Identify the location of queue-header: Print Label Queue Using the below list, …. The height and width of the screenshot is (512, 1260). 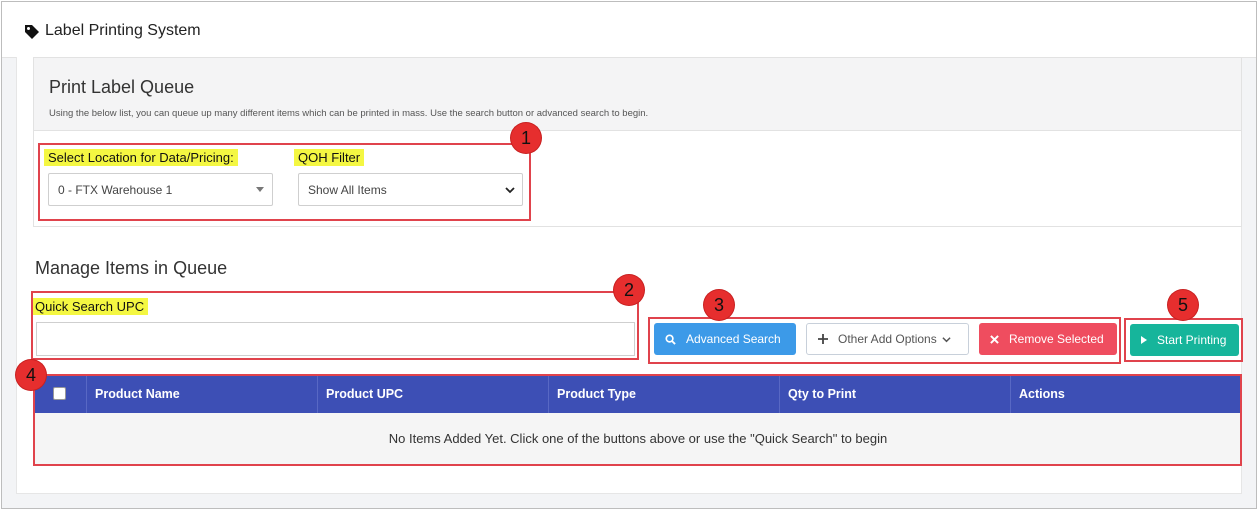
(637, 94).